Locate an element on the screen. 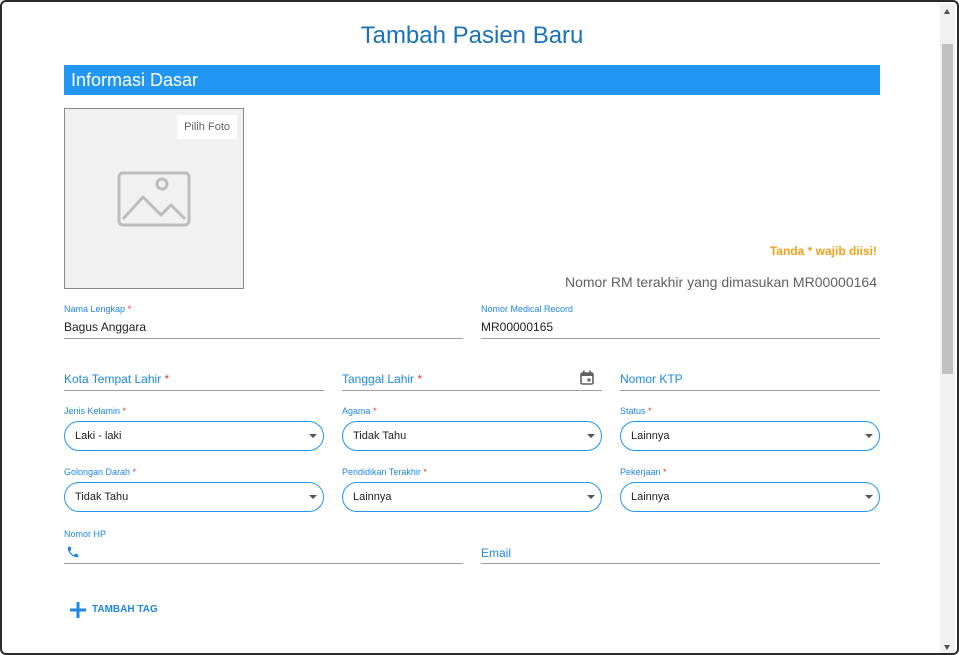 This screenshot has height=655, width=959. education-label: Pendidikan Terakhir * is located at coordinates (384, 472).